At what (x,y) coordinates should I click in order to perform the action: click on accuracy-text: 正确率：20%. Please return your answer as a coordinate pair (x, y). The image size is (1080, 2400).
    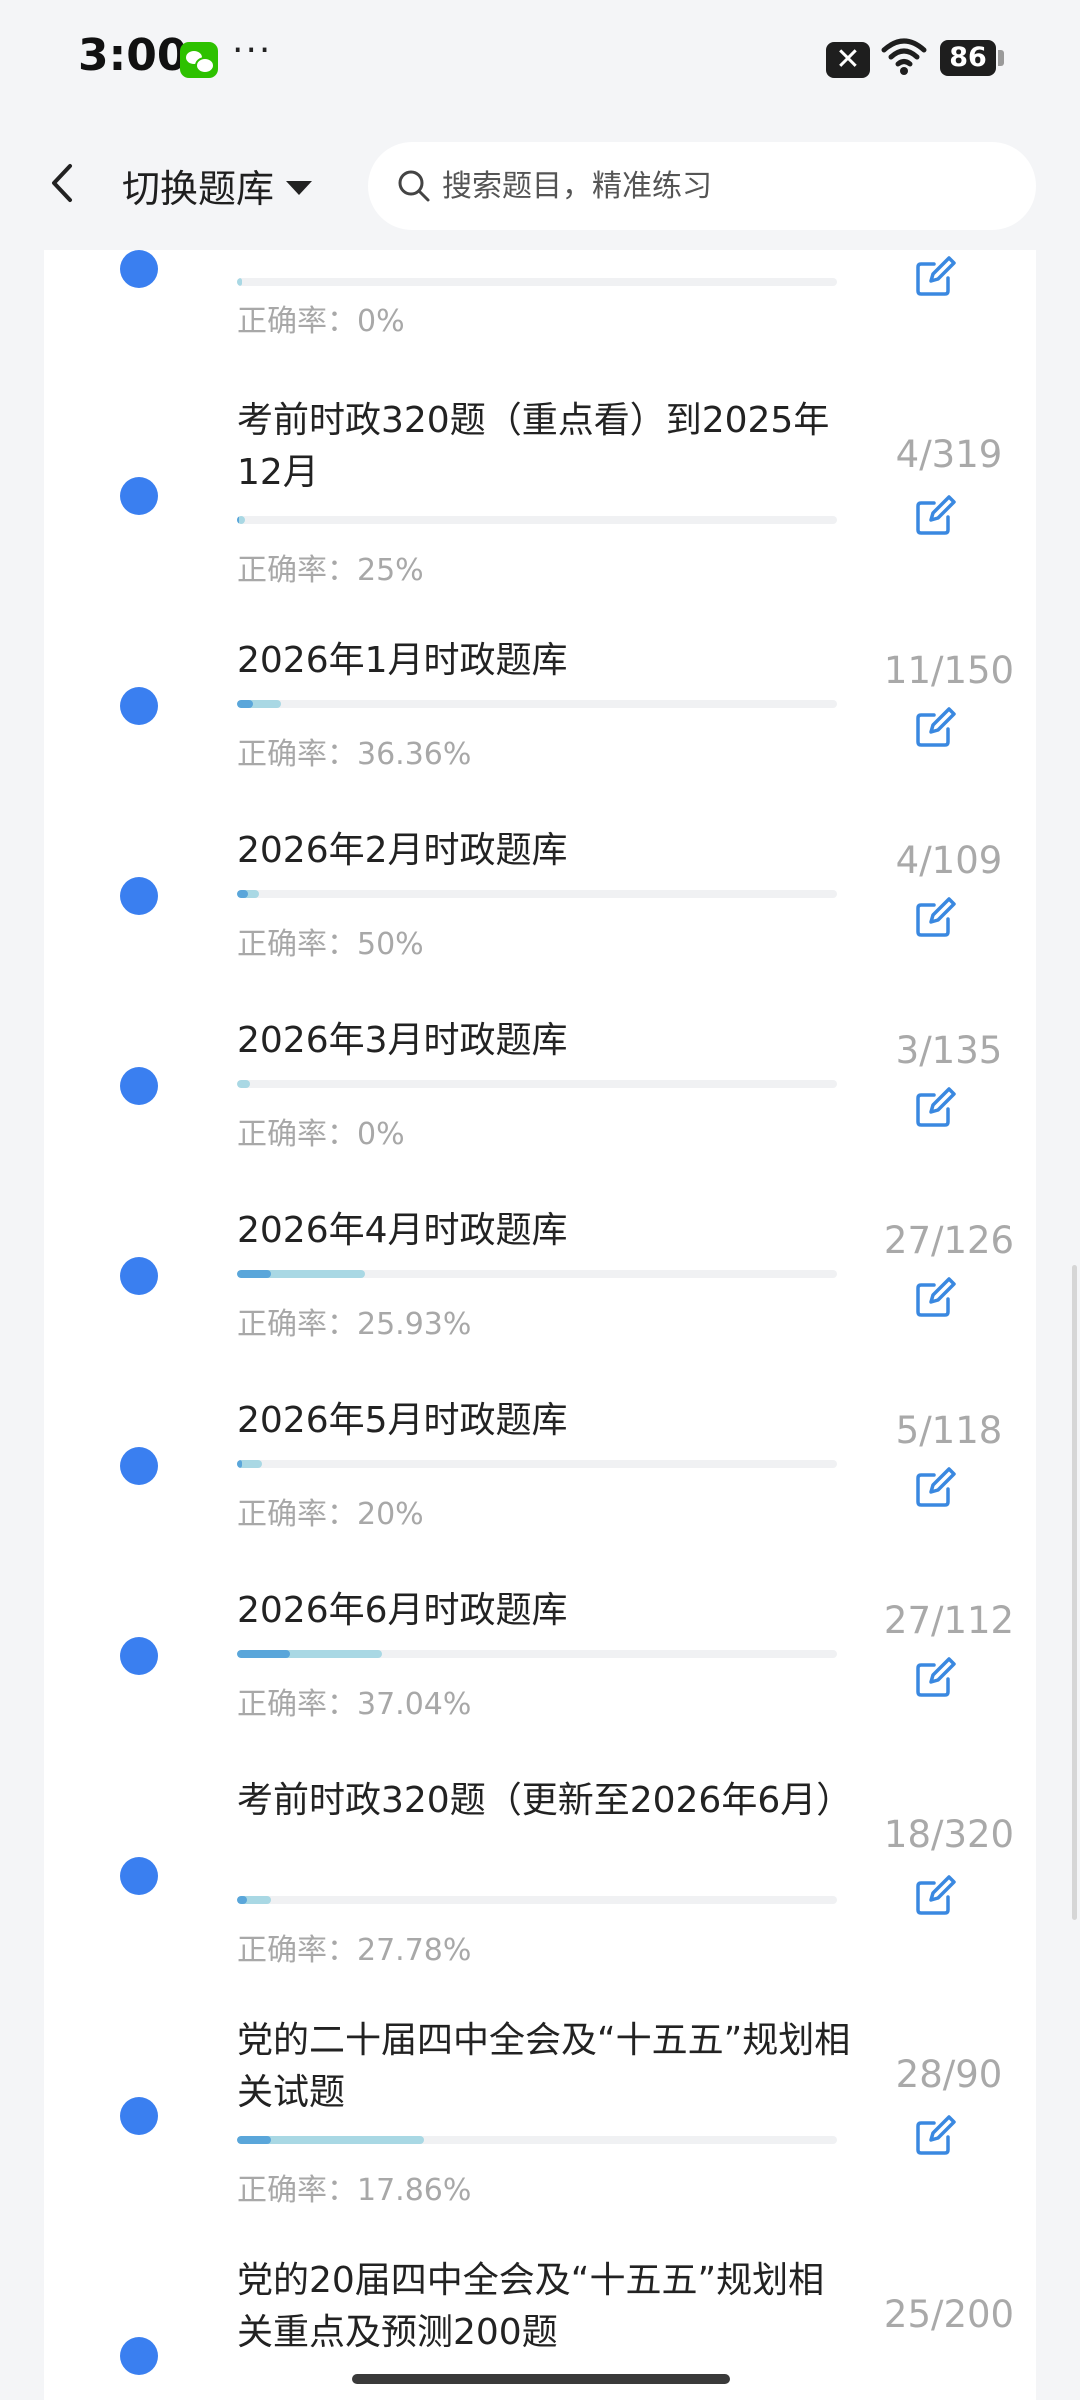
    Looking at the image, I should click on (330, 1514).